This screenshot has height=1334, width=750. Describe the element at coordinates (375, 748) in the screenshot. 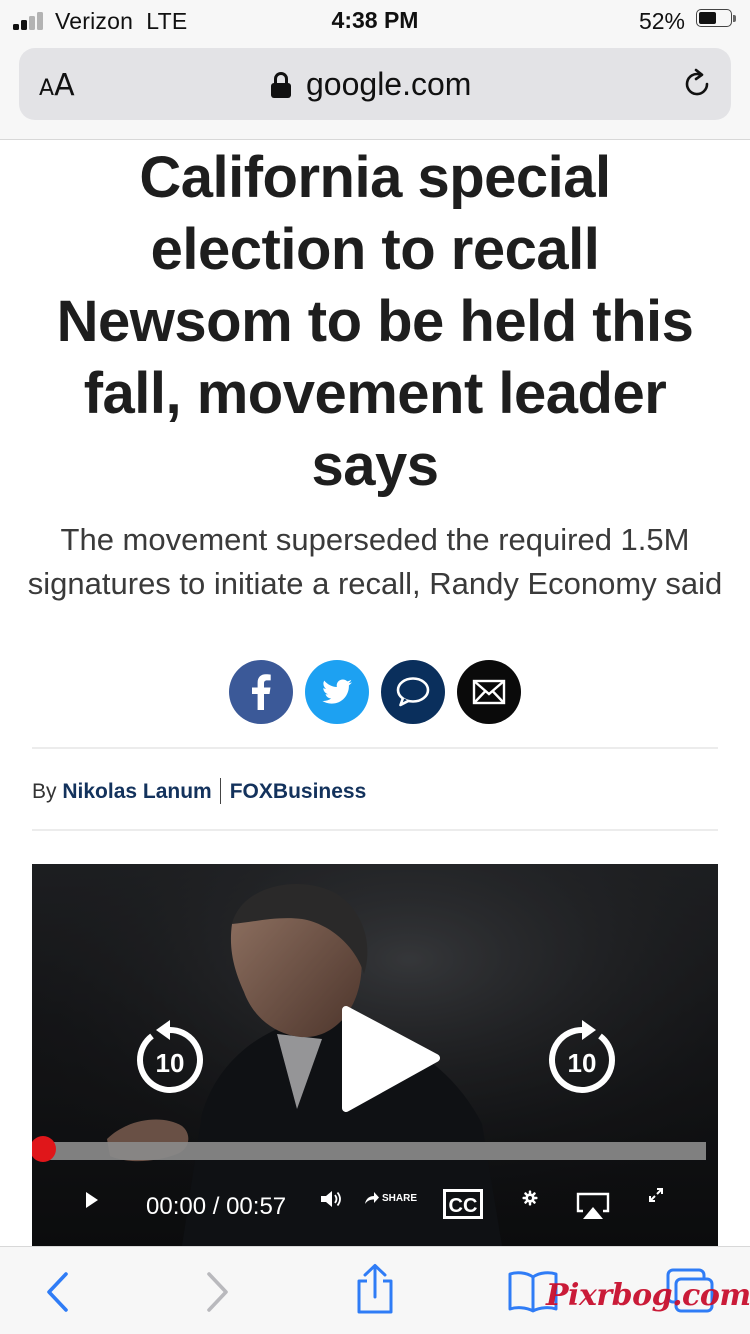

I see `byline-top-divider` at that location.